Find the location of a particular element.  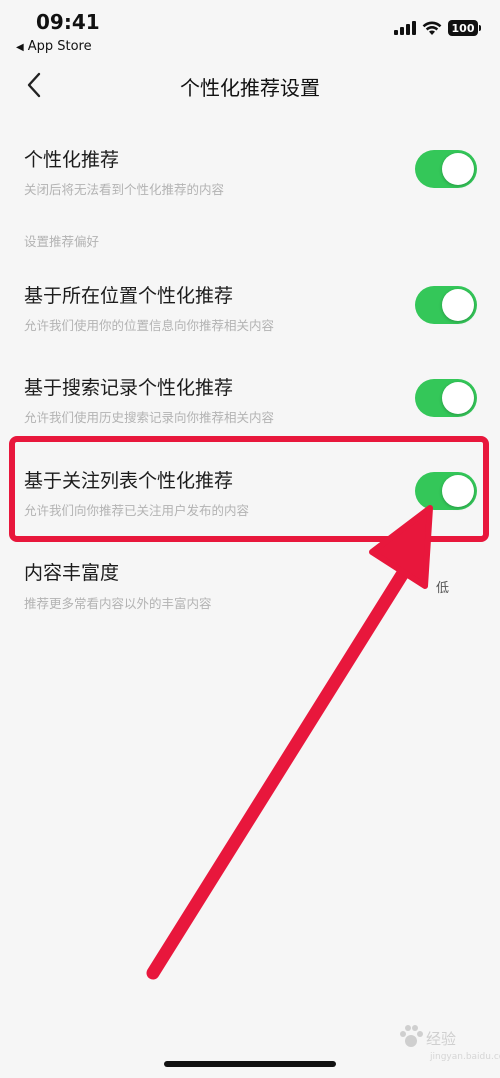

status-bar: 09:41 ◀ App Store 100 is located at coordinates (250, 30).